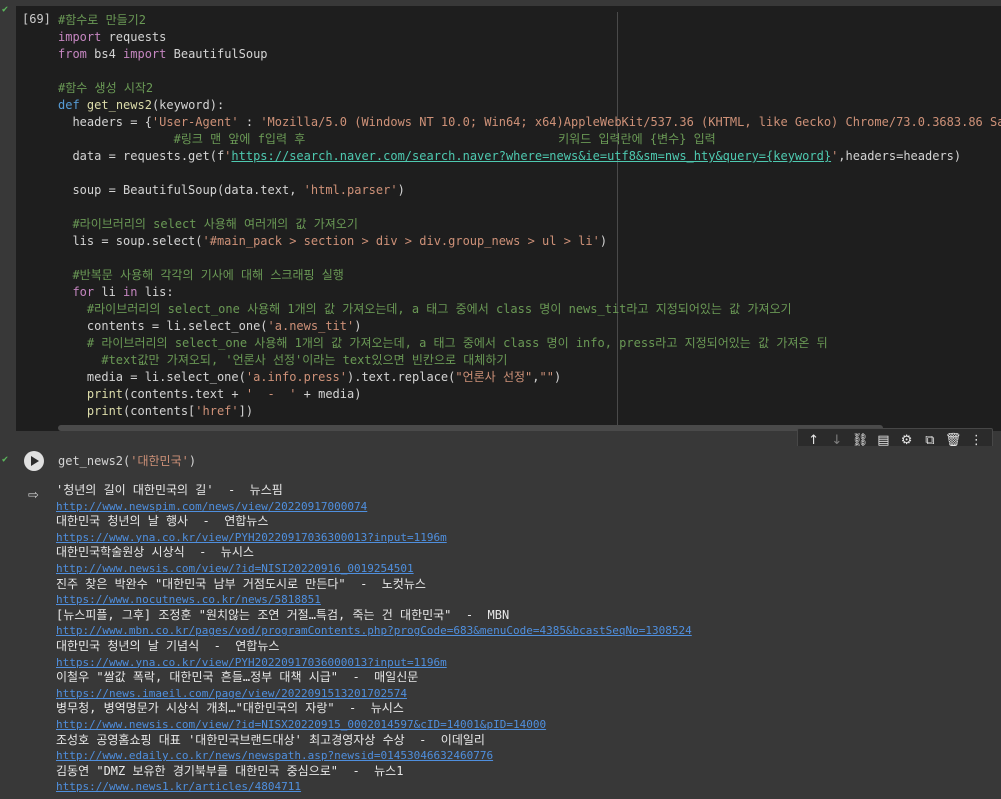 This screenshot has height=799, width=1001. I want to click on code-line: #라이브러리의 select 사용해 여러개의 값 가져오기, so click(529, 224).